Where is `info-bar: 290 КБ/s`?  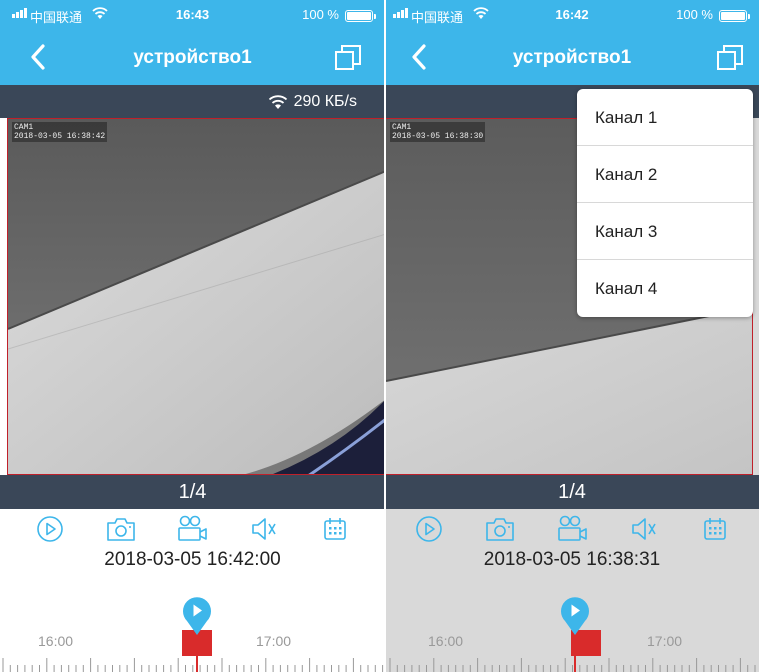
info-bar: 290 КБ/s is located at coordinates (192, 101).